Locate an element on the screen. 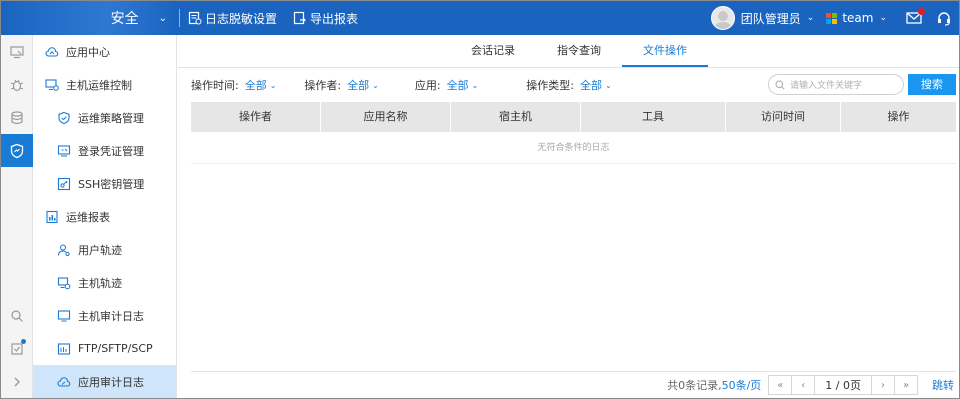  double-chevron-left-icon: « is located at coordinates (780, 385).